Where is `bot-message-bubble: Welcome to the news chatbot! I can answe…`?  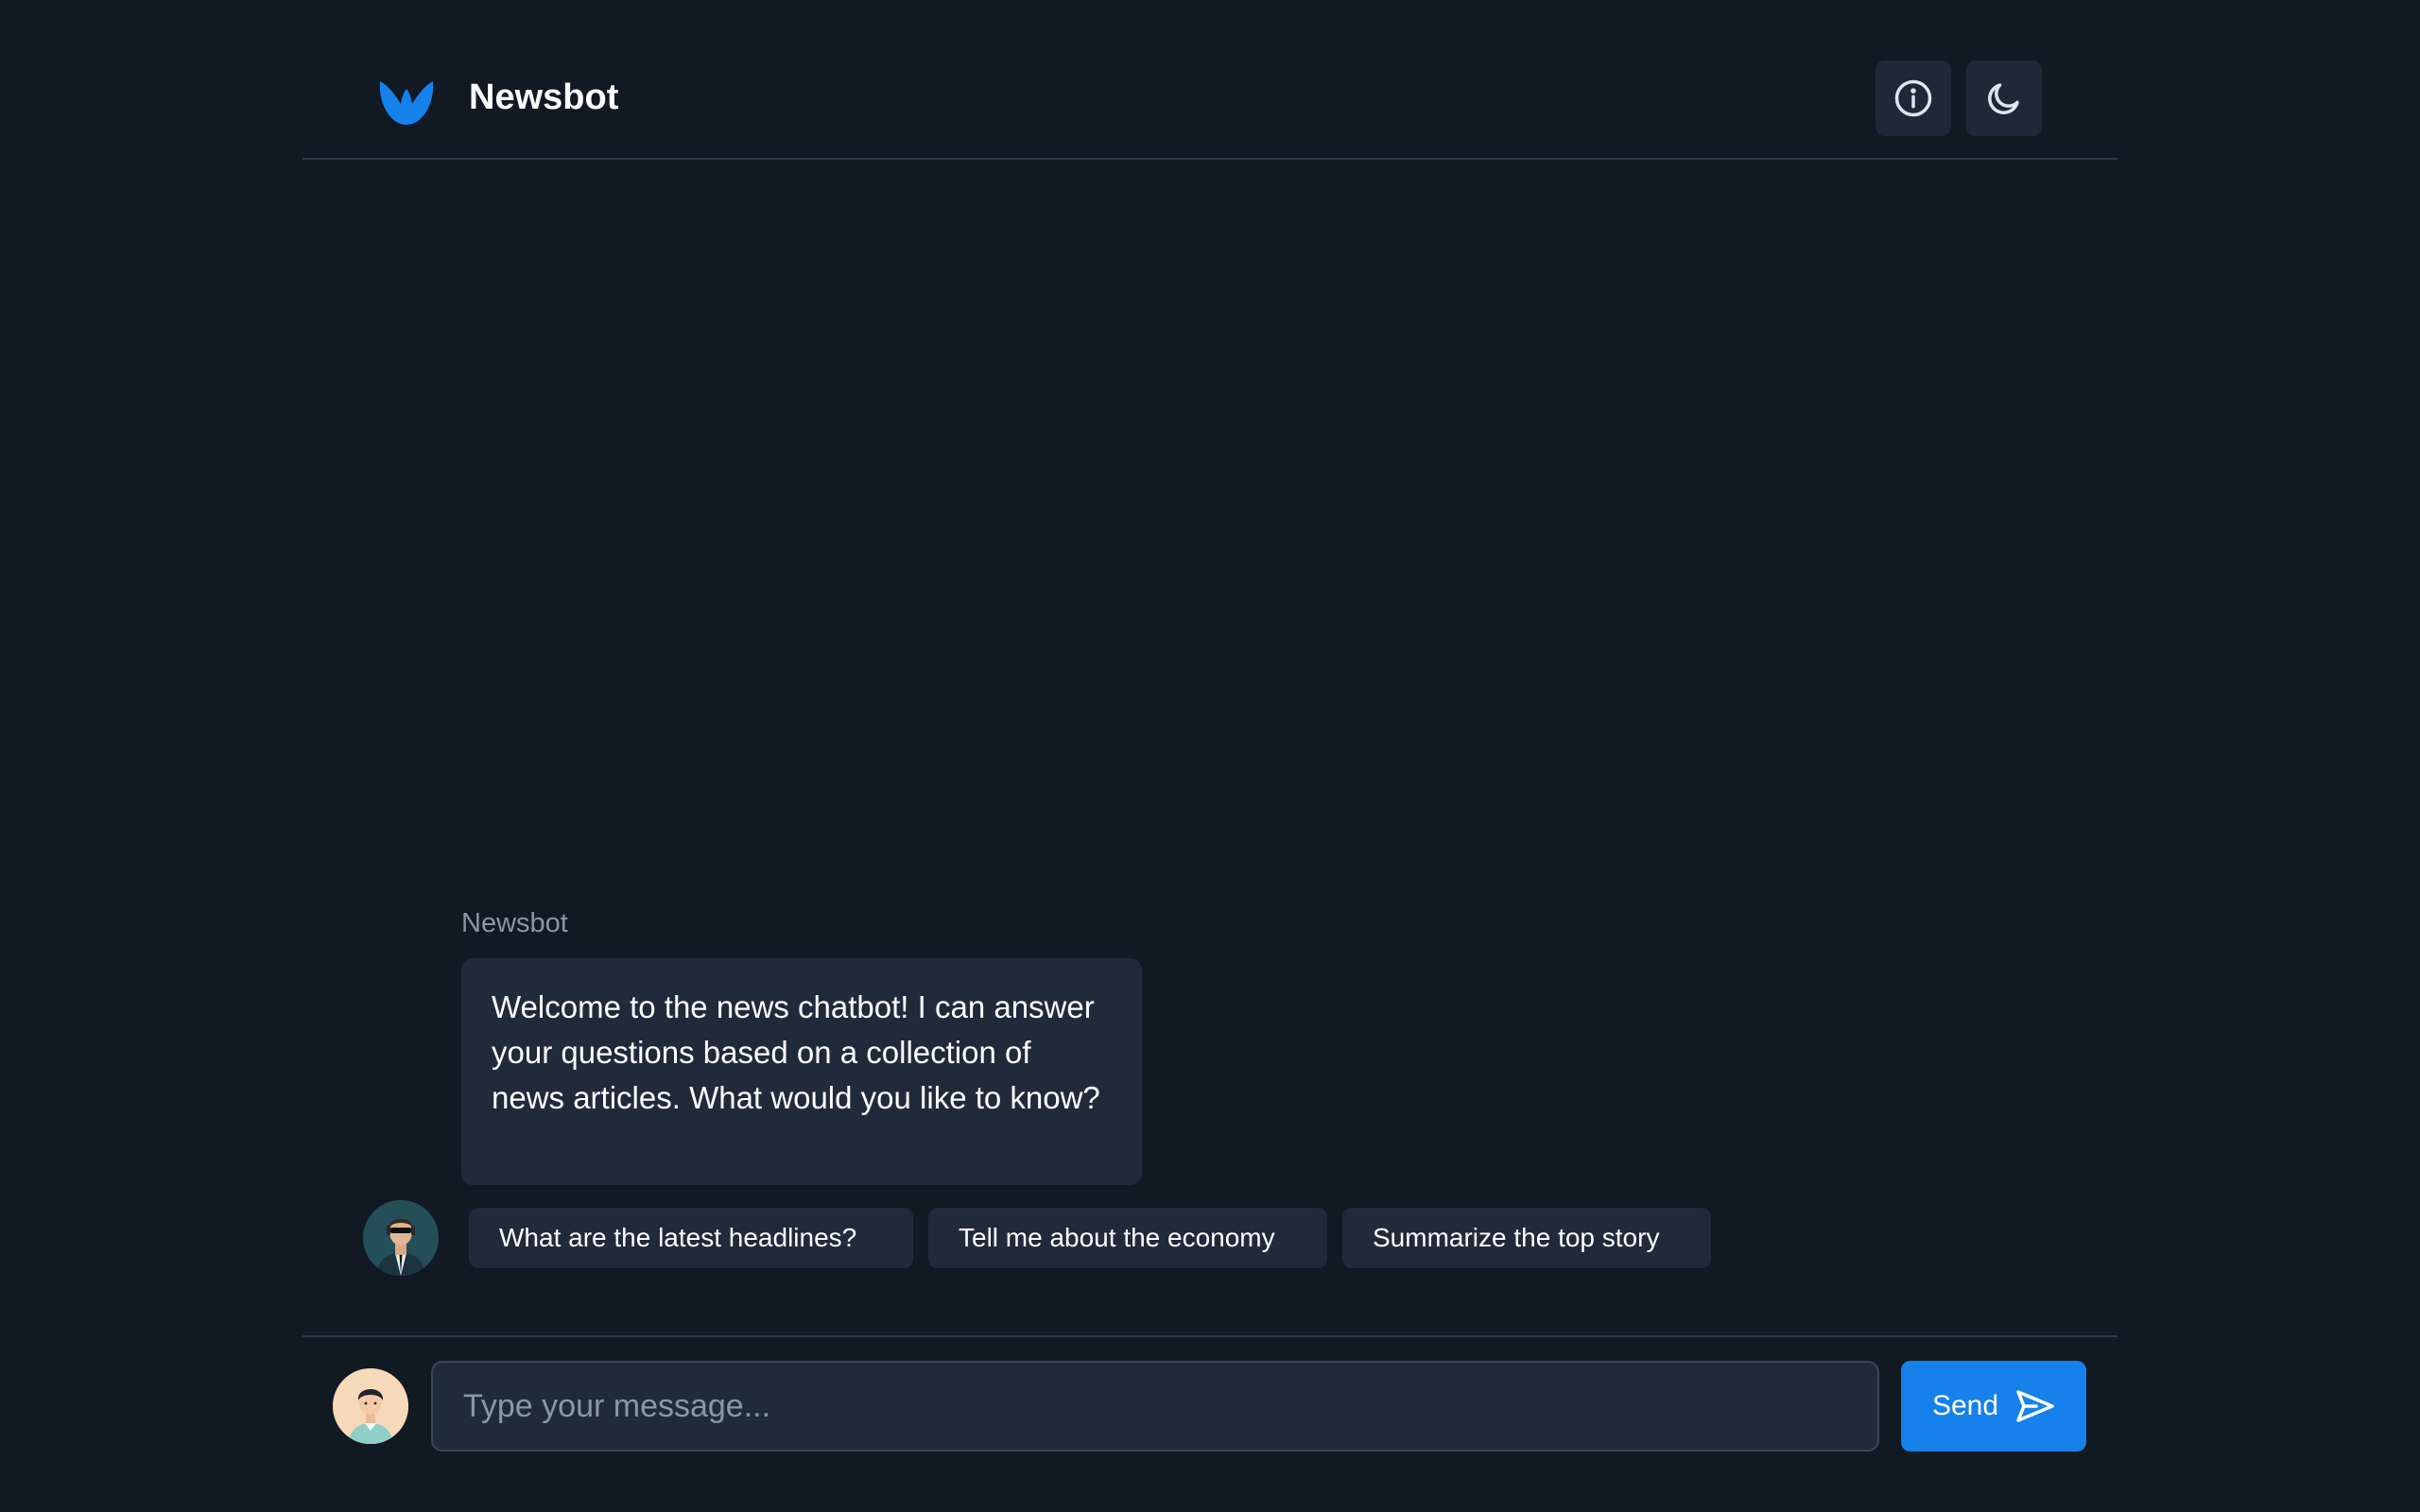
bot-message-bubble: Welcome to the news chatbot! I can answe… is located at coordinates (801, 1071).